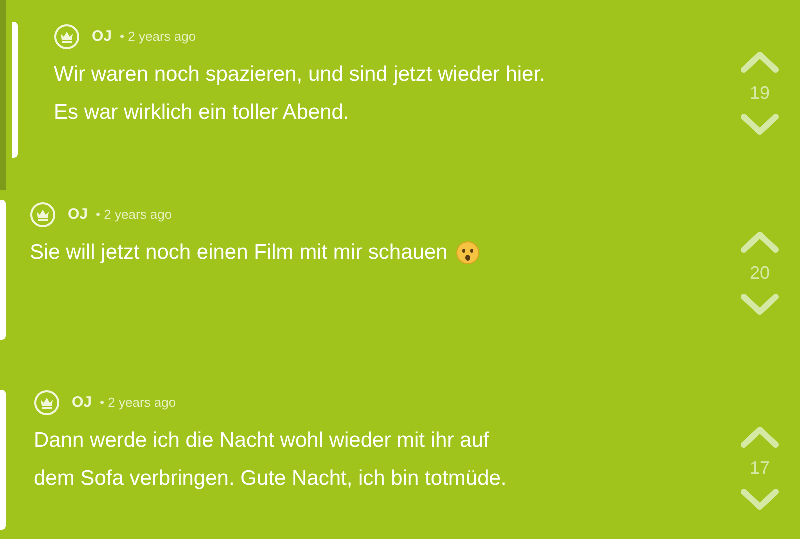 The height and width of the screenshot is (539, 800). Describe the element at coordinates (375, 253) in the screenshot. I see `comment-text: Sie will jetzt noch einen Film mit mir schauen` at that location.